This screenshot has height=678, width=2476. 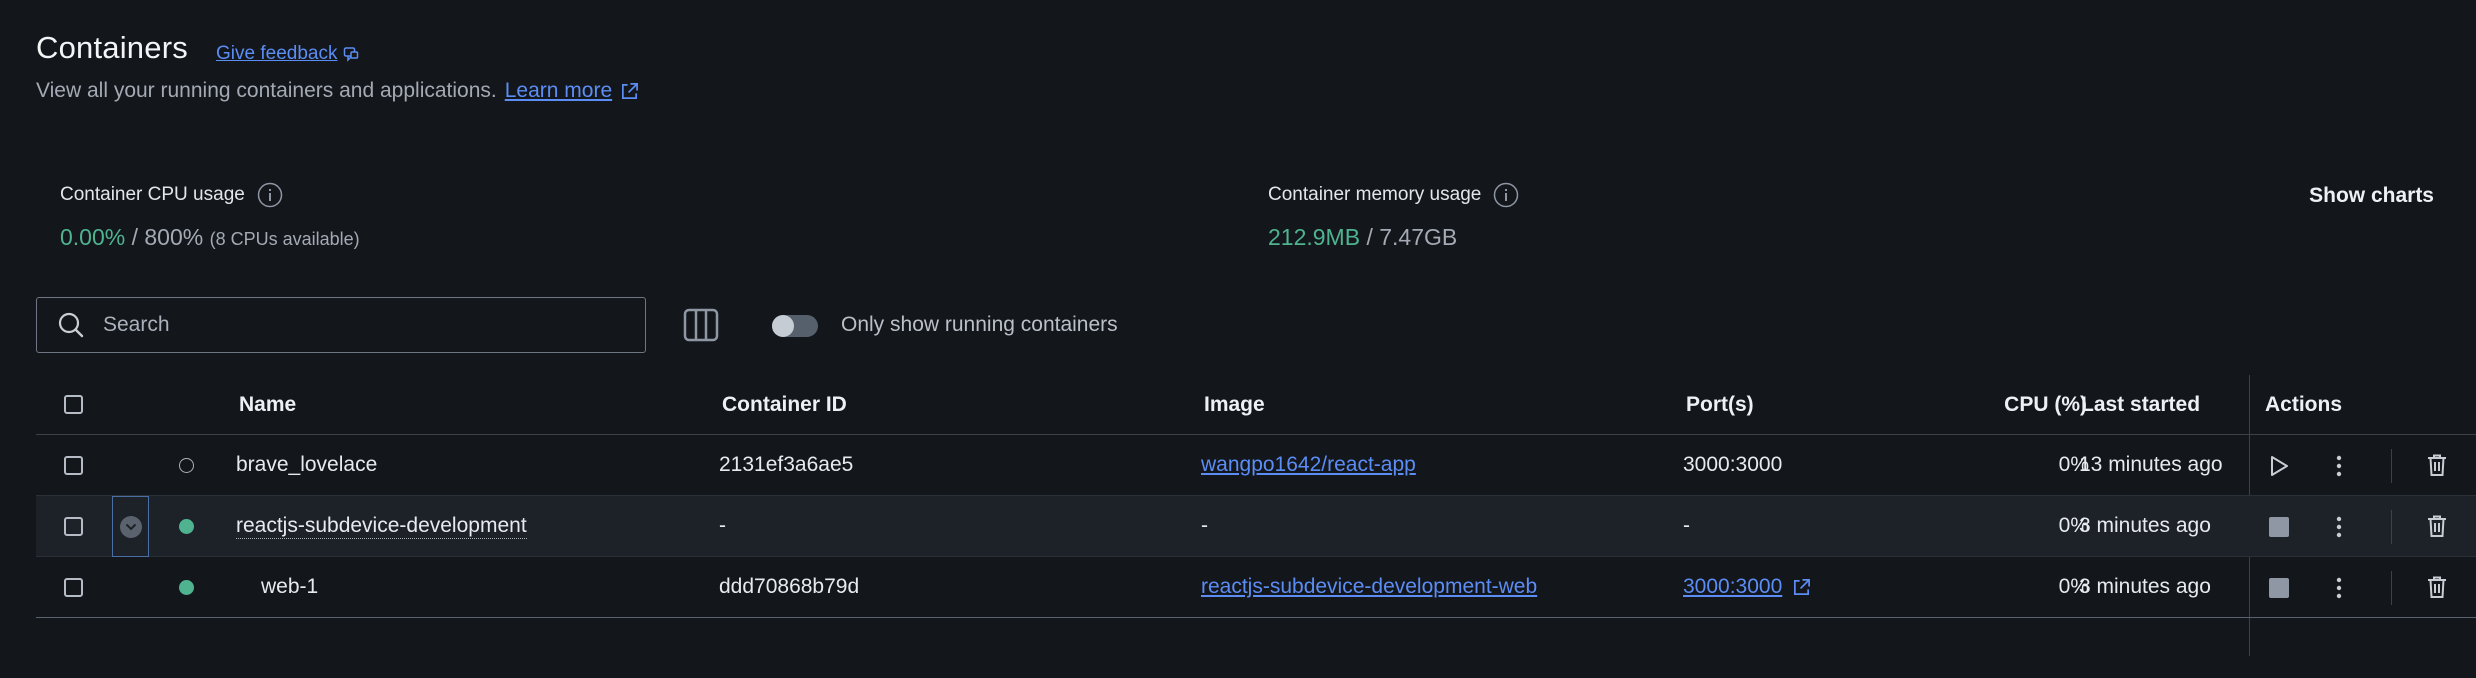 I want to click on container-id: -, so click(x=722, y=525).